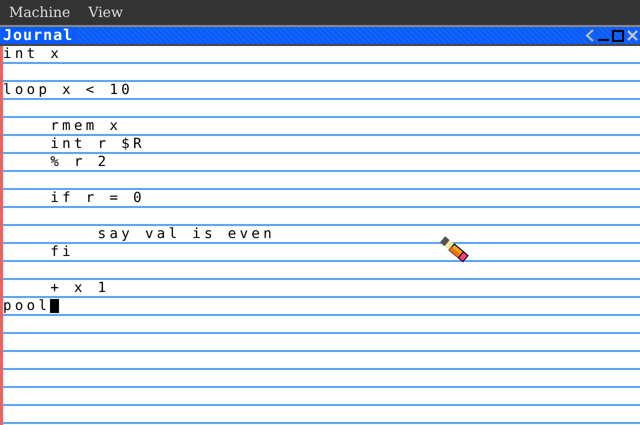 Image resolution: width=640 pixels, height=425 pixels. What do you see at coordinates (79, 288) in the screenshot?
I see `code-line: + x 1` at bounding box center [79, 288].